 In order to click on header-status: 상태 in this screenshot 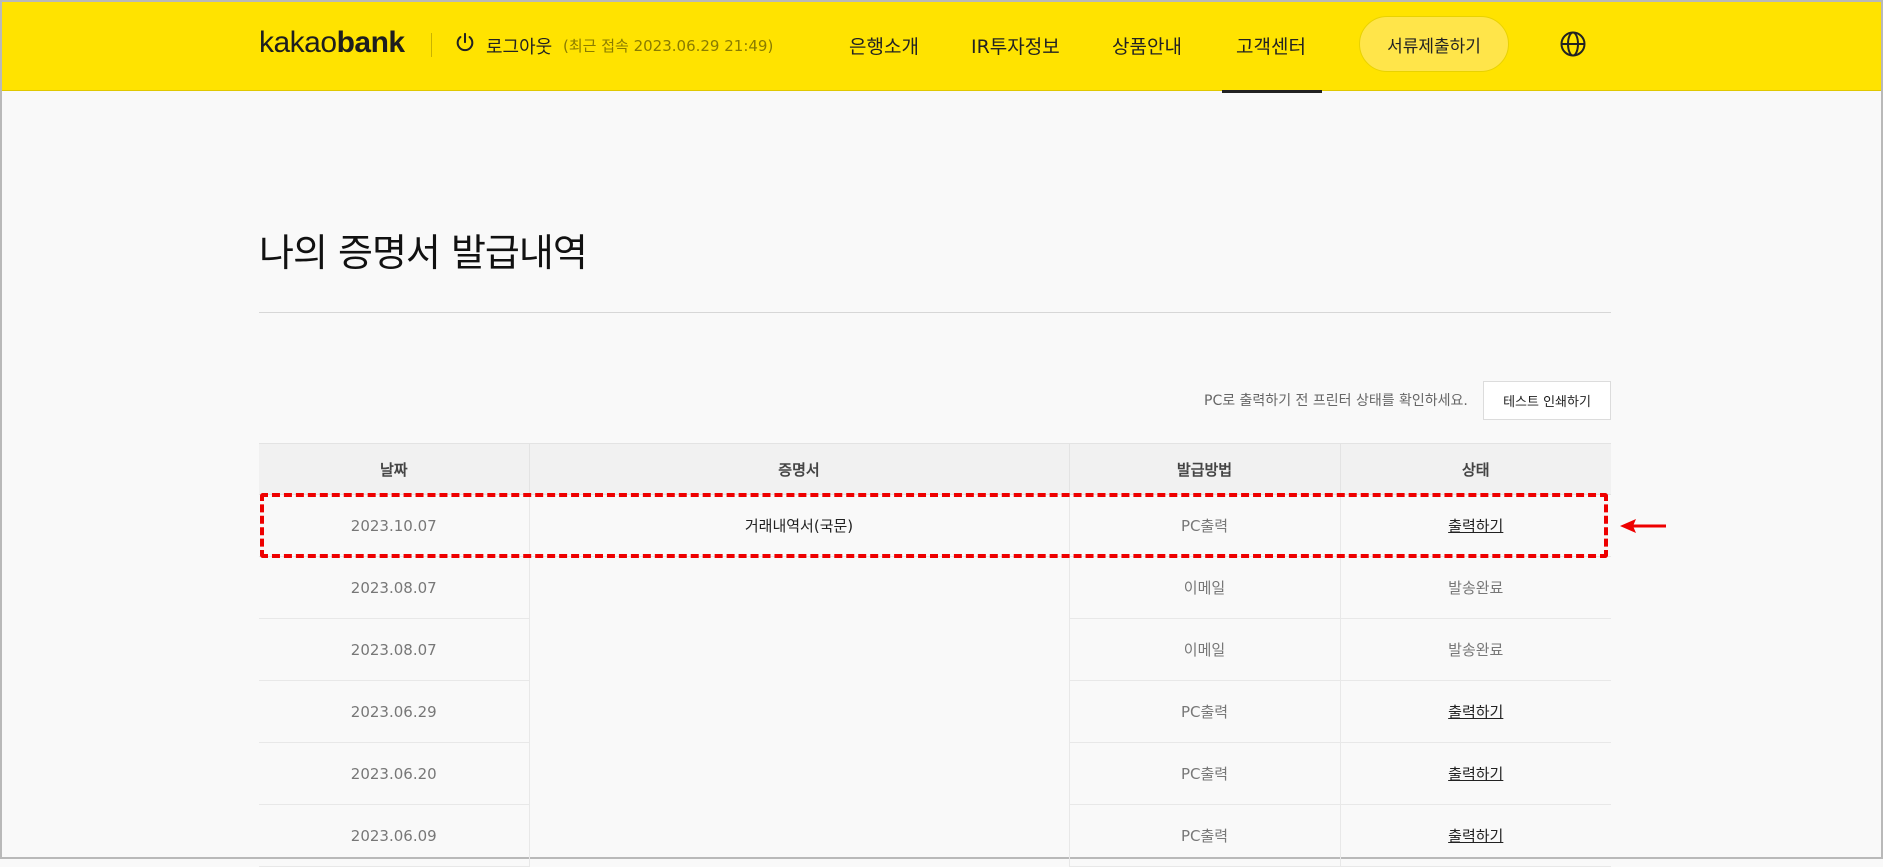, I will do `click(1475, 469)`.